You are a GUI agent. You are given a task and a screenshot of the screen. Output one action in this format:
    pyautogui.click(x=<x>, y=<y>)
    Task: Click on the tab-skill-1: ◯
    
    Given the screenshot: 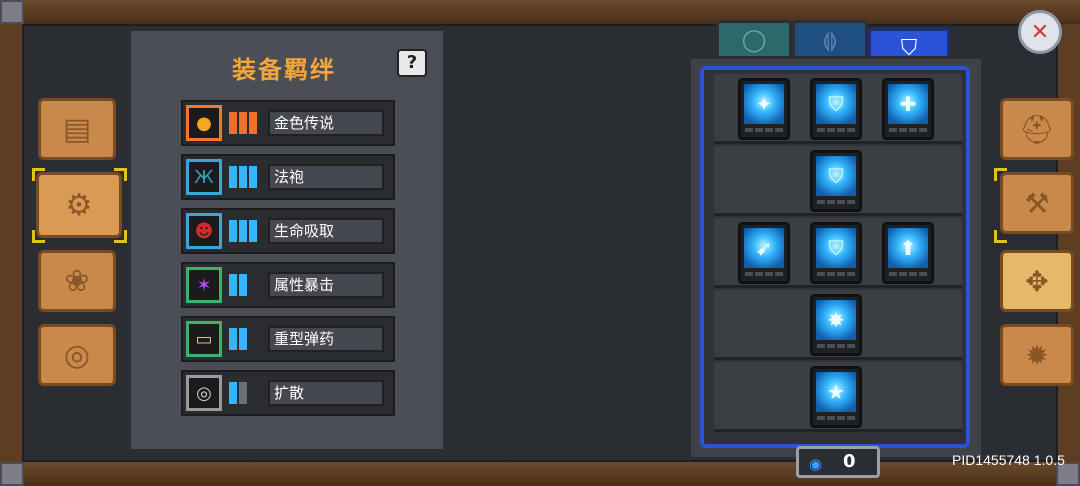 What is the action you would take?
    pyautogui.click(x=754, y=40)
    